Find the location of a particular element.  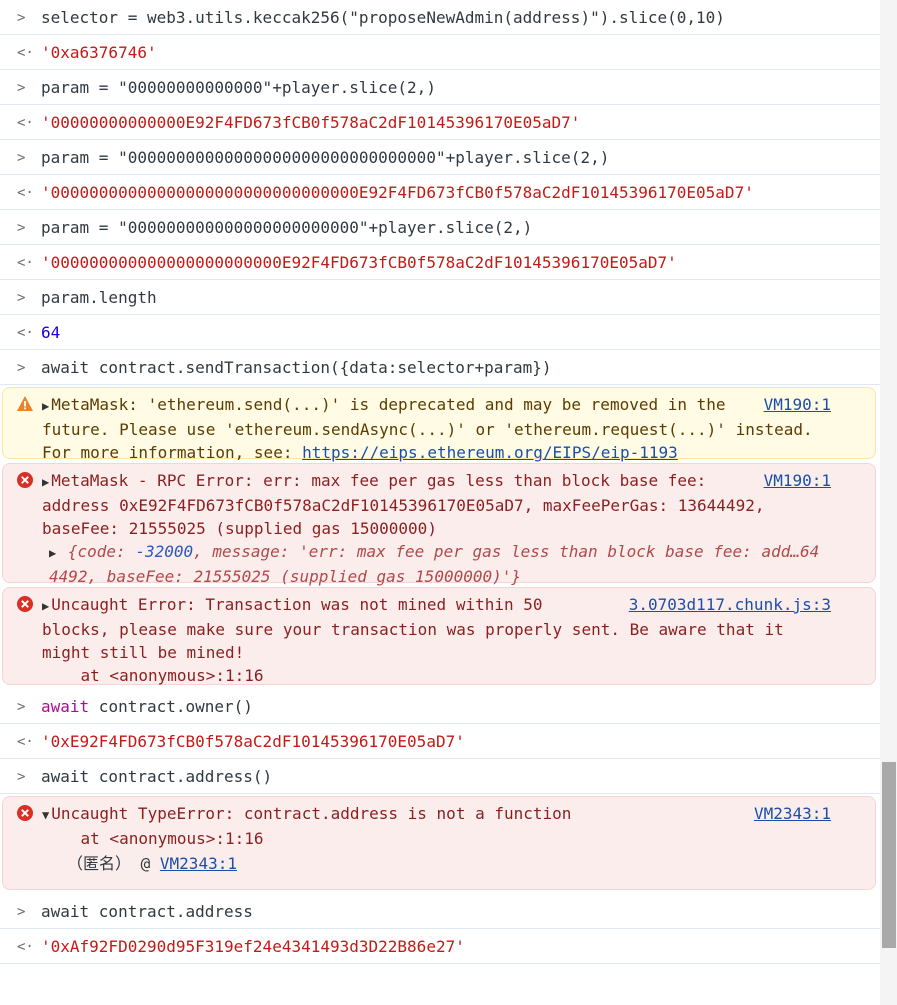

console-input-text: param.length is located at coordinates (99, 297).